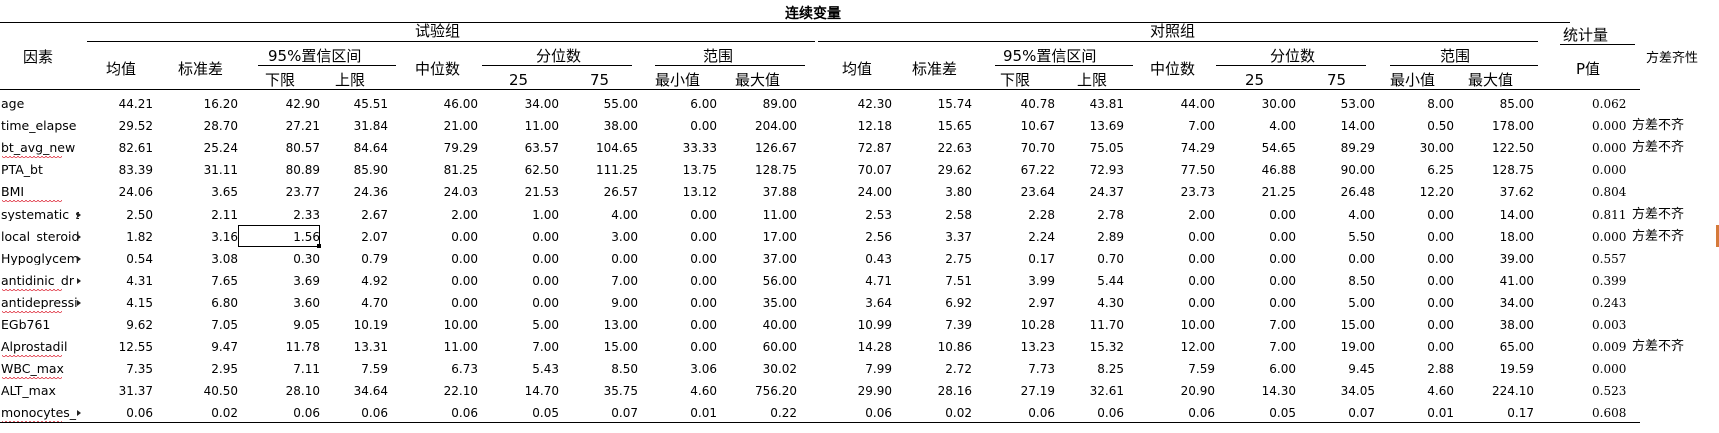 The width and height of the screenshot is (1719, 433). What do you see at coordinates (937, 148) in the screenshot?
I see `control-cell: 22.63` at bounding box center [937, 148].